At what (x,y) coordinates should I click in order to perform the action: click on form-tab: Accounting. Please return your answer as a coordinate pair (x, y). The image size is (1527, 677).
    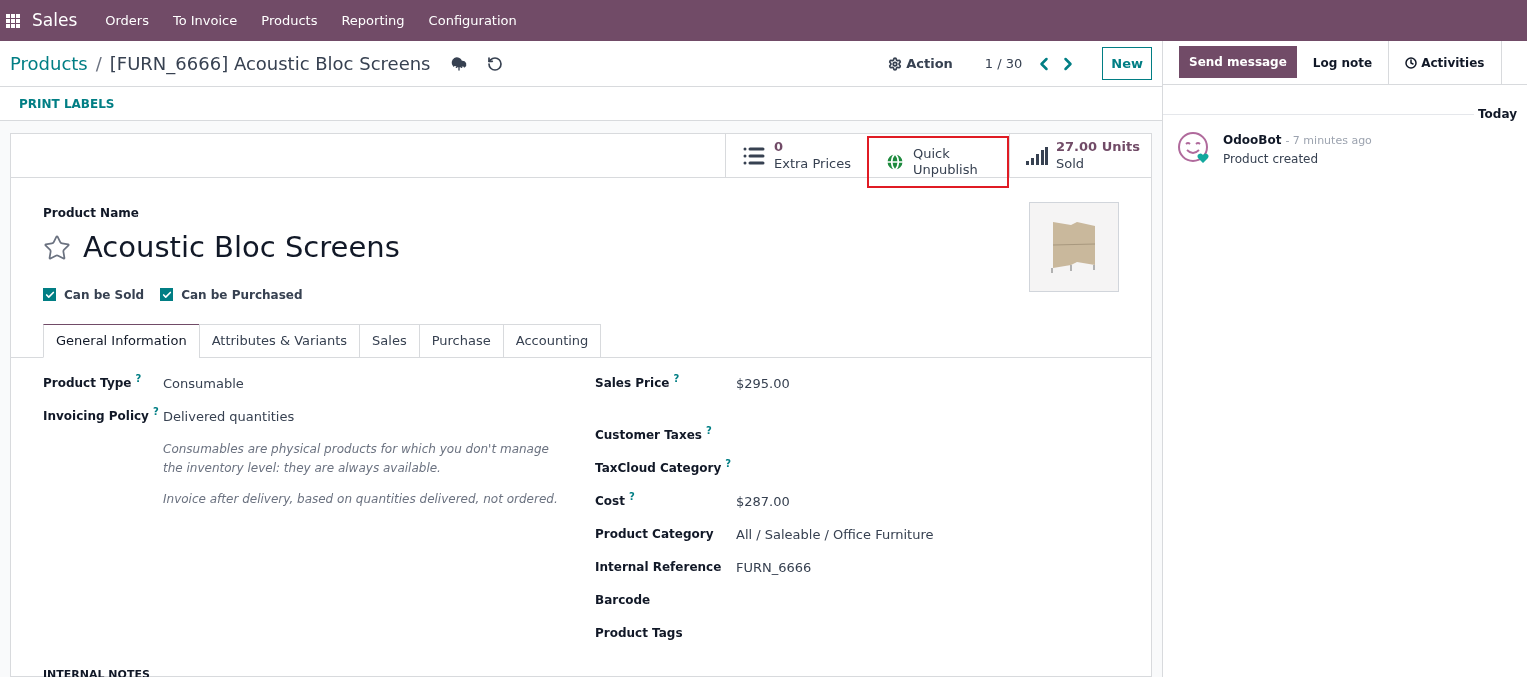
    Looking at the image, I should click on (552, 340).